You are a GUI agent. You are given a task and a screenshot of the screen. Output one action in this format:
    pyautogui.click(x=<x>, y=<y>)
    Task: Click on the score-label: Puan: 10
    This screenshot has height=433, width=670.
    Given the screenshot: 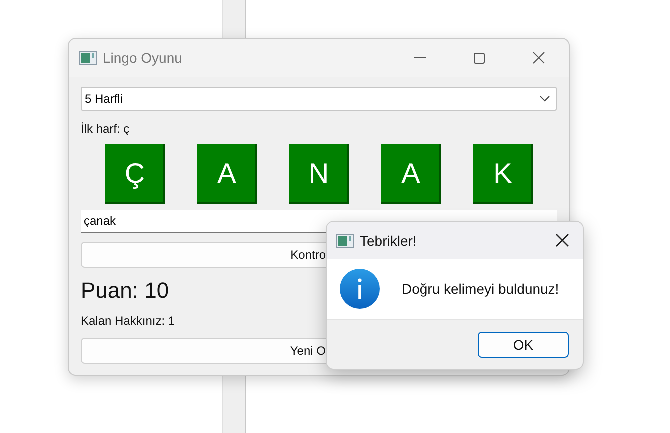 What is the action you would take?
    pyautogui.click(x=125, y=291)
    